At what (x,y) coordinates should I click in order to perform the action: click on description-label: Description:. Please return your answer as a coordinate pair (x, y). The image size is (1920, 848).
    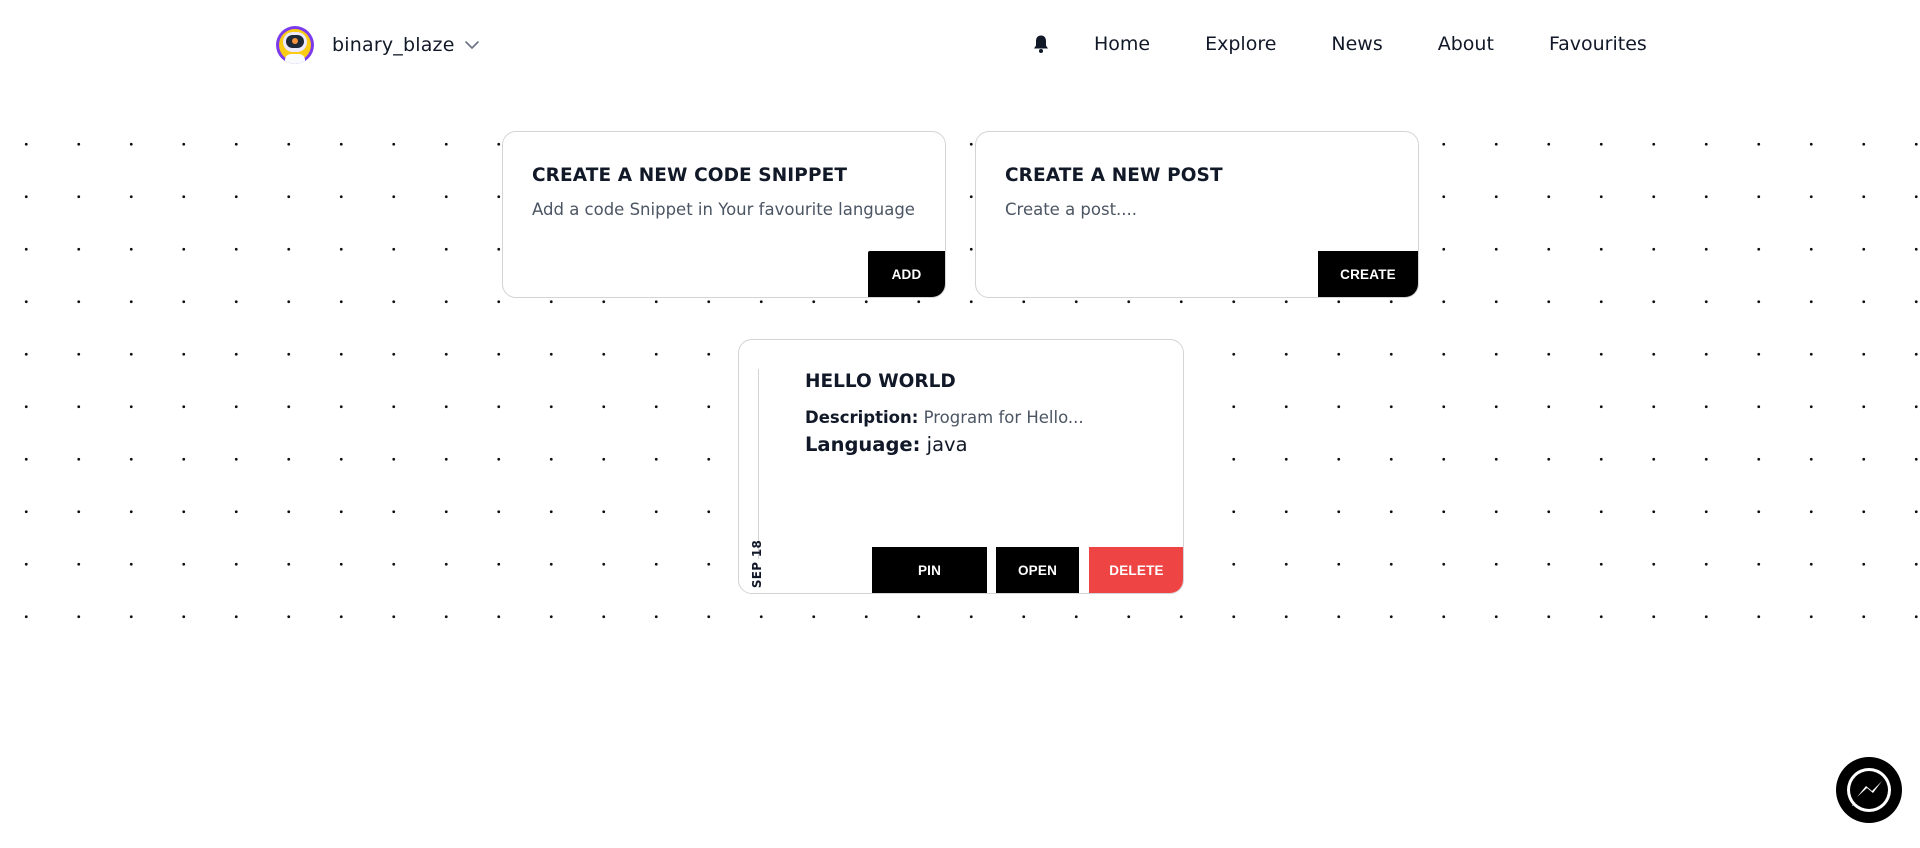
    Looking at the image, I should click on (862, 417).